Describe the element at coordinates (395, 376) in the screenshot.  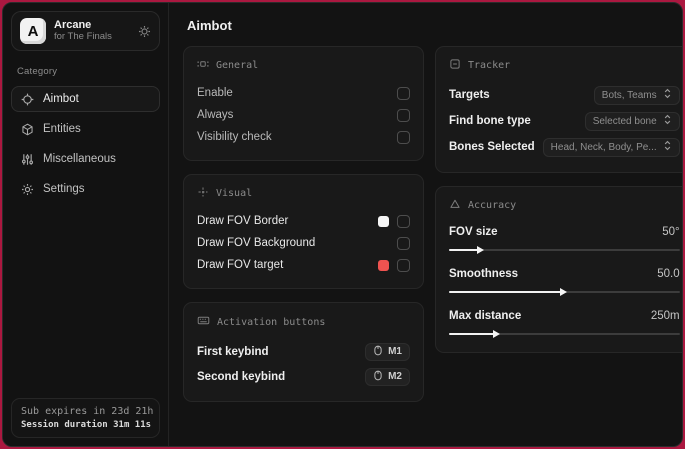
I see `keybind-value: M2` at that location.